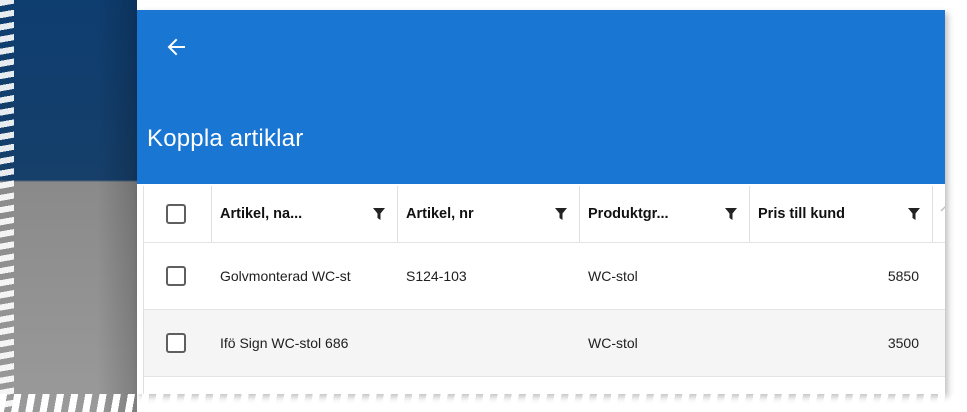 The width and height of the screenshot is (967, 412). What do you see at coordinates (544, 276) in the screenshot?
I see `table-row: Golvmonterad WC-st S124-103 WC-stol 5850` at bounding box center [544, 276].